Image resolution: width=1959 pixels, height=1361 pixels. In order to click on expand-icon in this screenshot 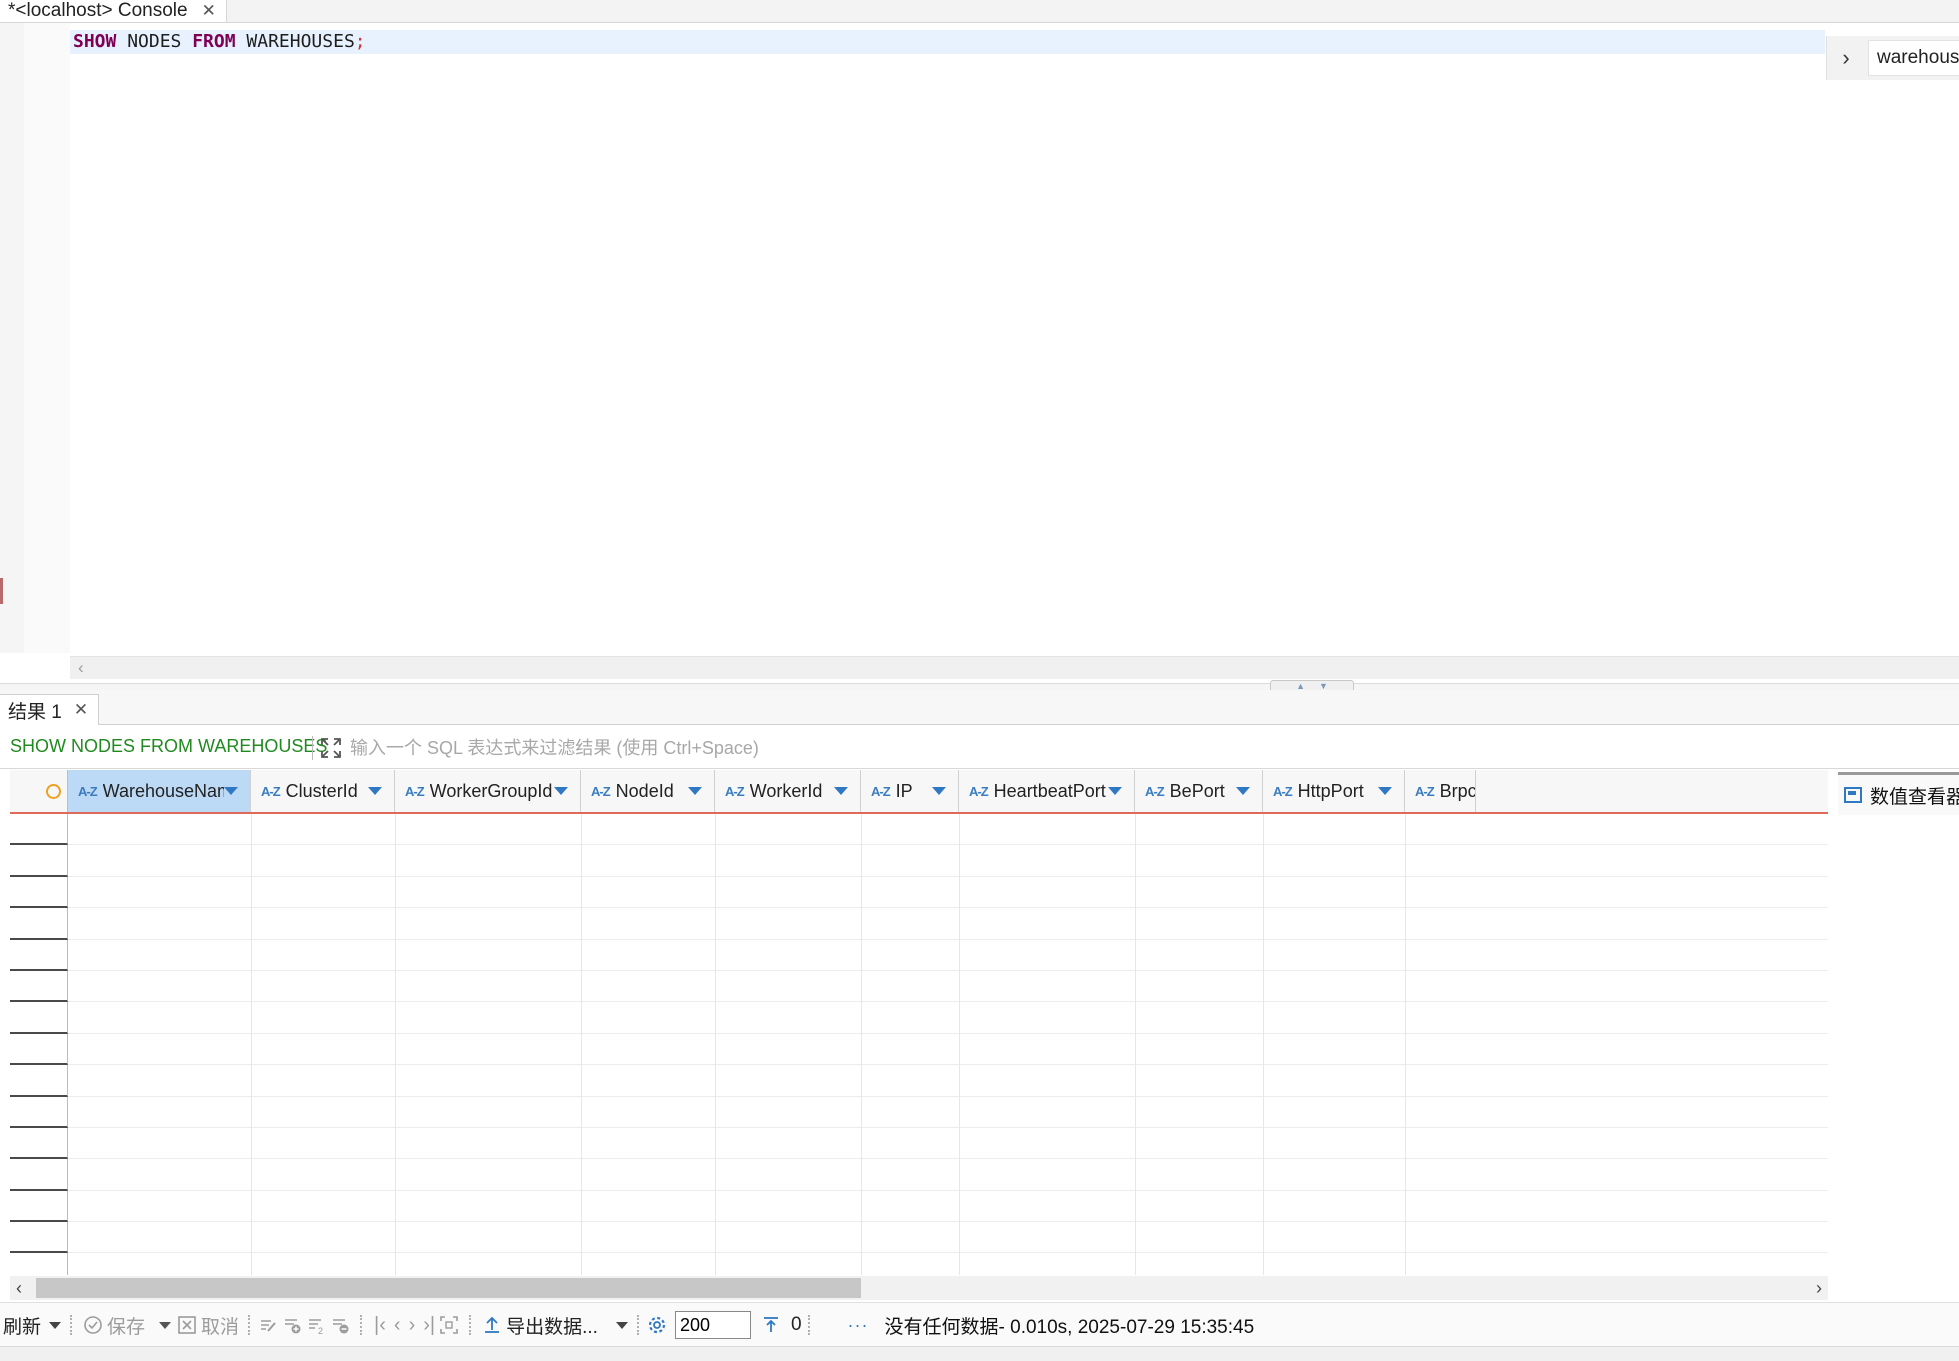, I will do `click(331, 748)`.